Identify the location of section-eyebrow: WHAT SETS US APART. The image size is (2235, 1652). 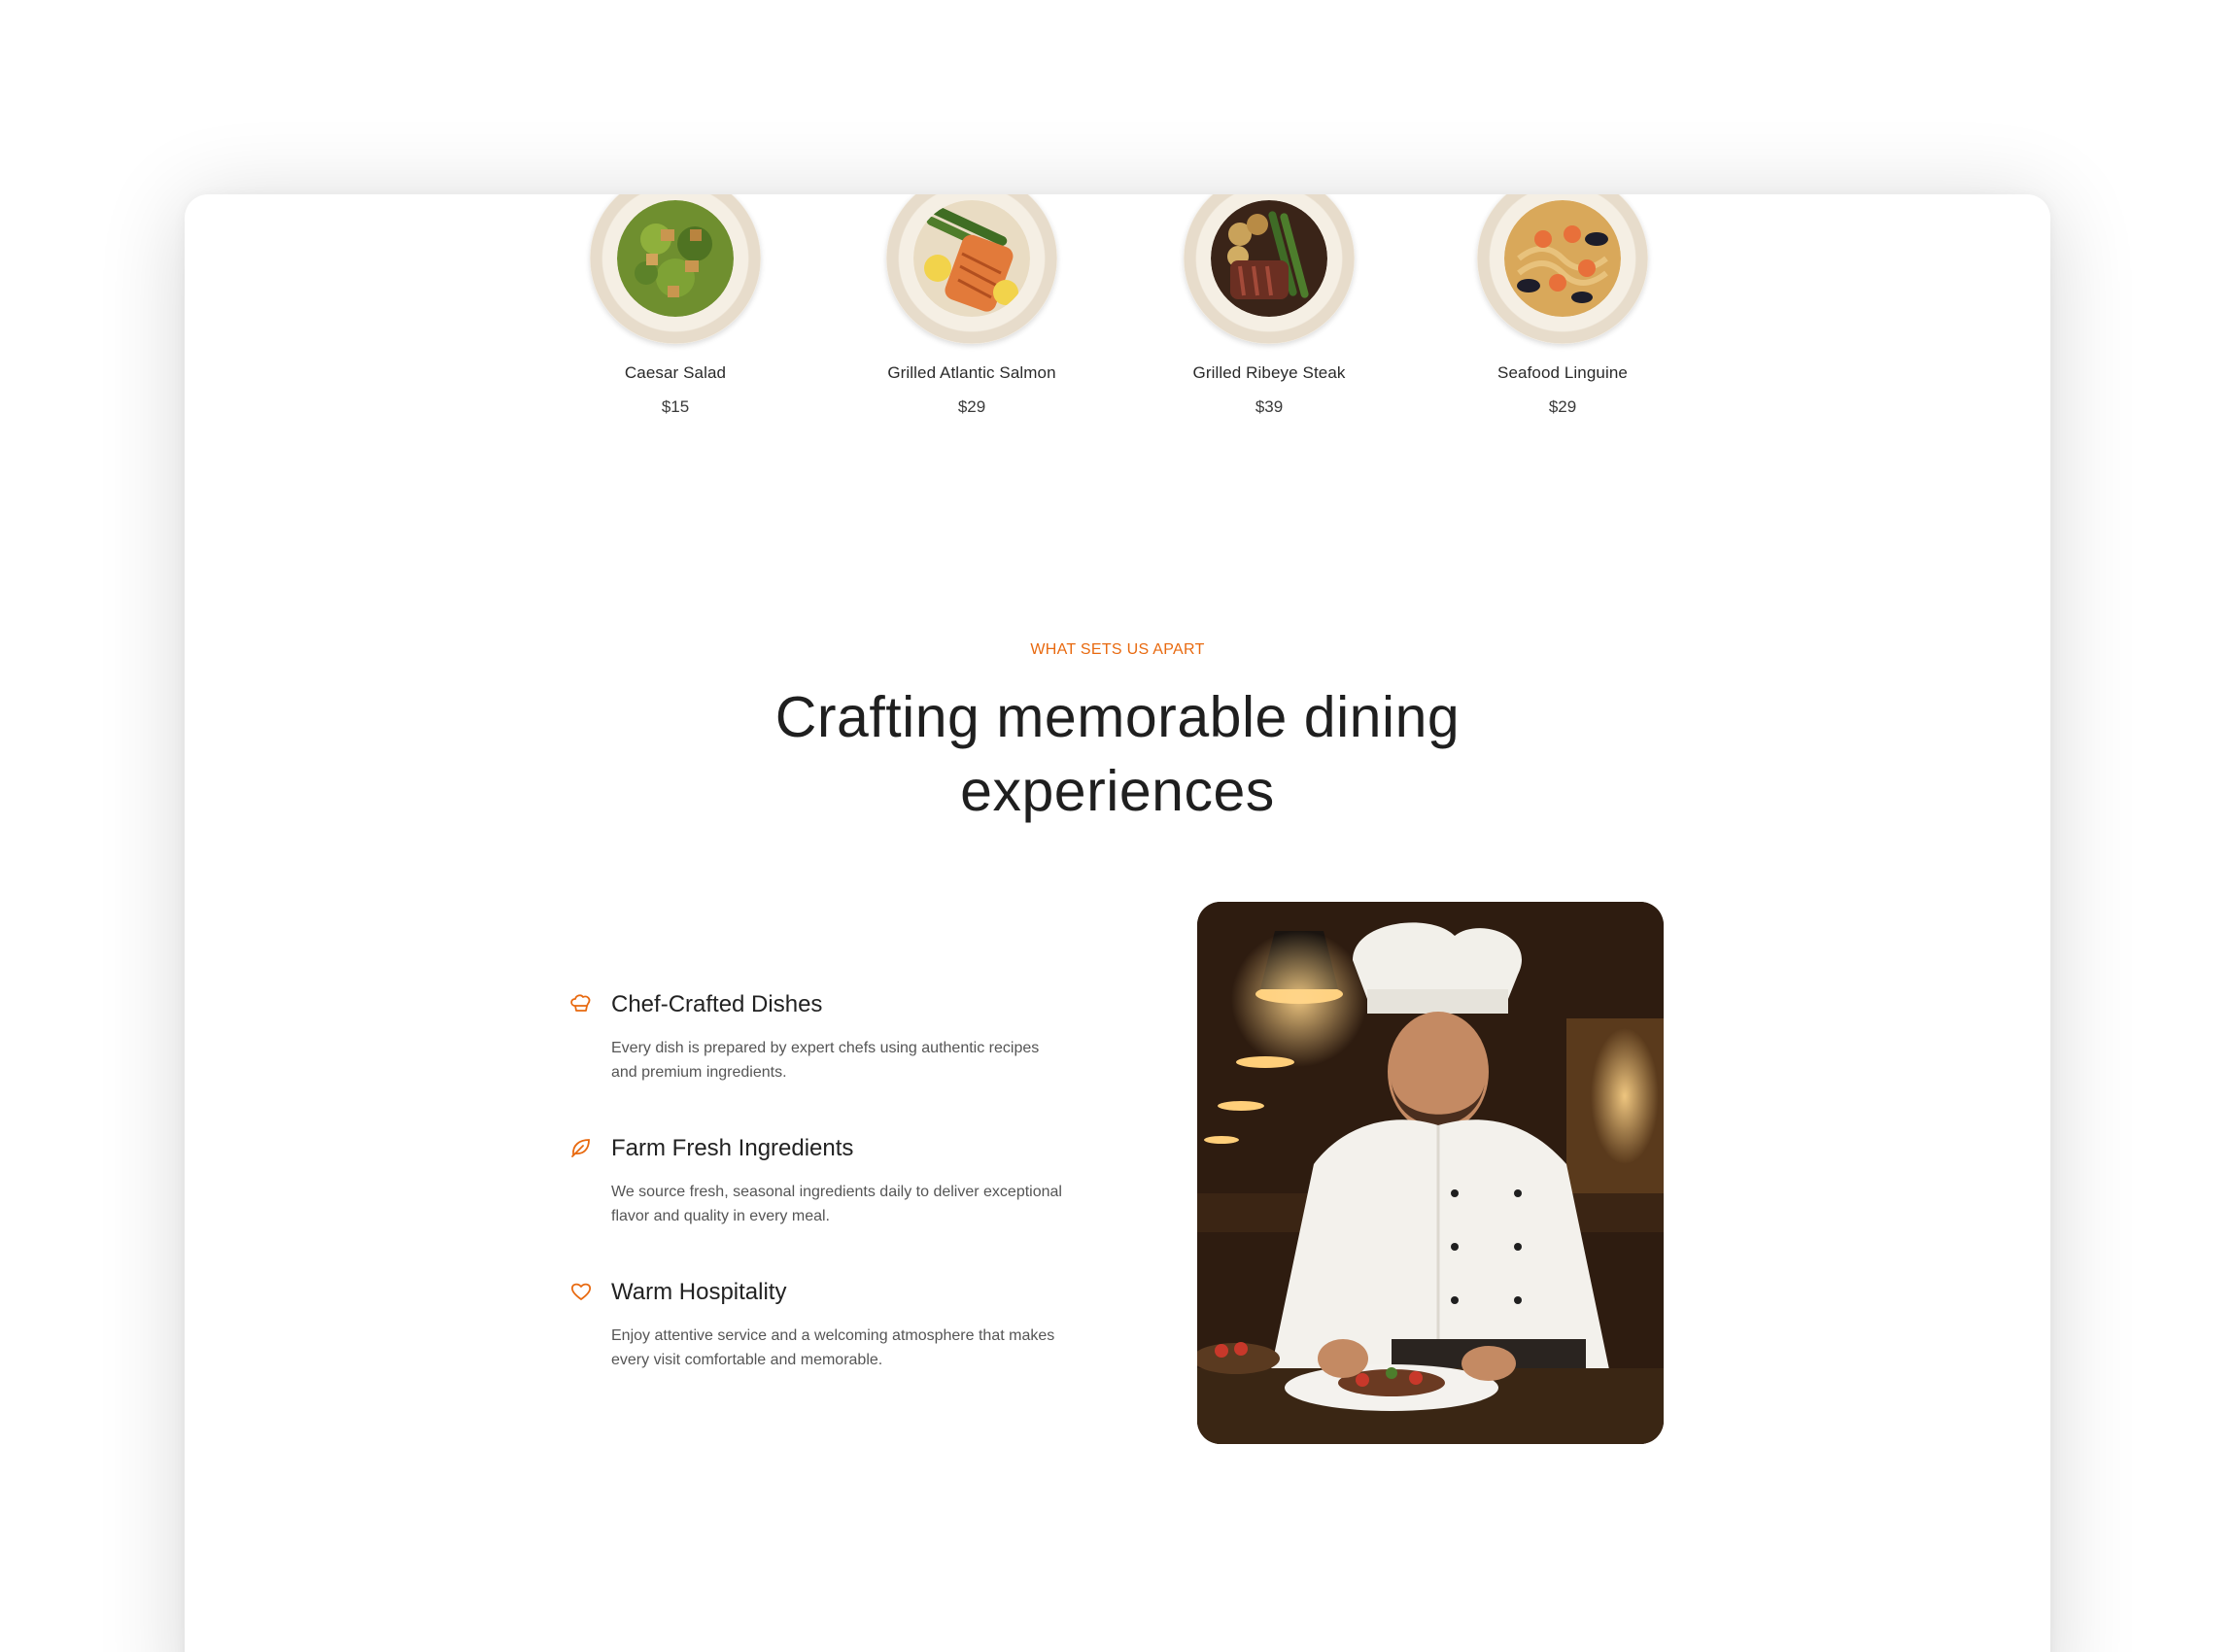
(1117, 650).